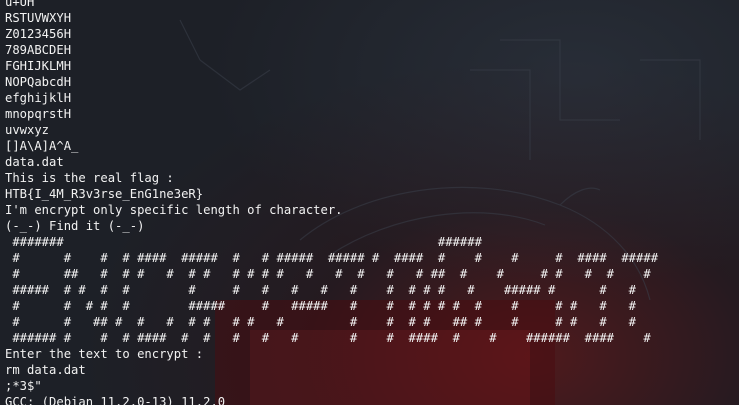 Image resolution: width=739 pixels, height=405 pixels. What do you see at coordinates (104, 354) in the screenshot?
I see `prompt-line: Enter the text to encrypt :` at bounding box center [104, 354].